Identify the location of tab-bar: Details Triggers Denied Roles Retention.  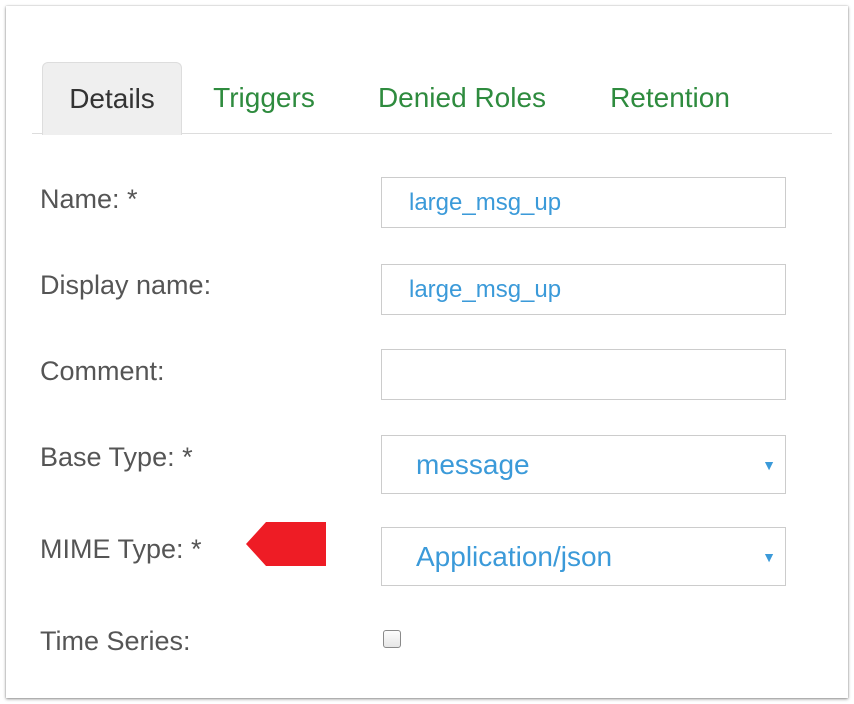
(432, 98).